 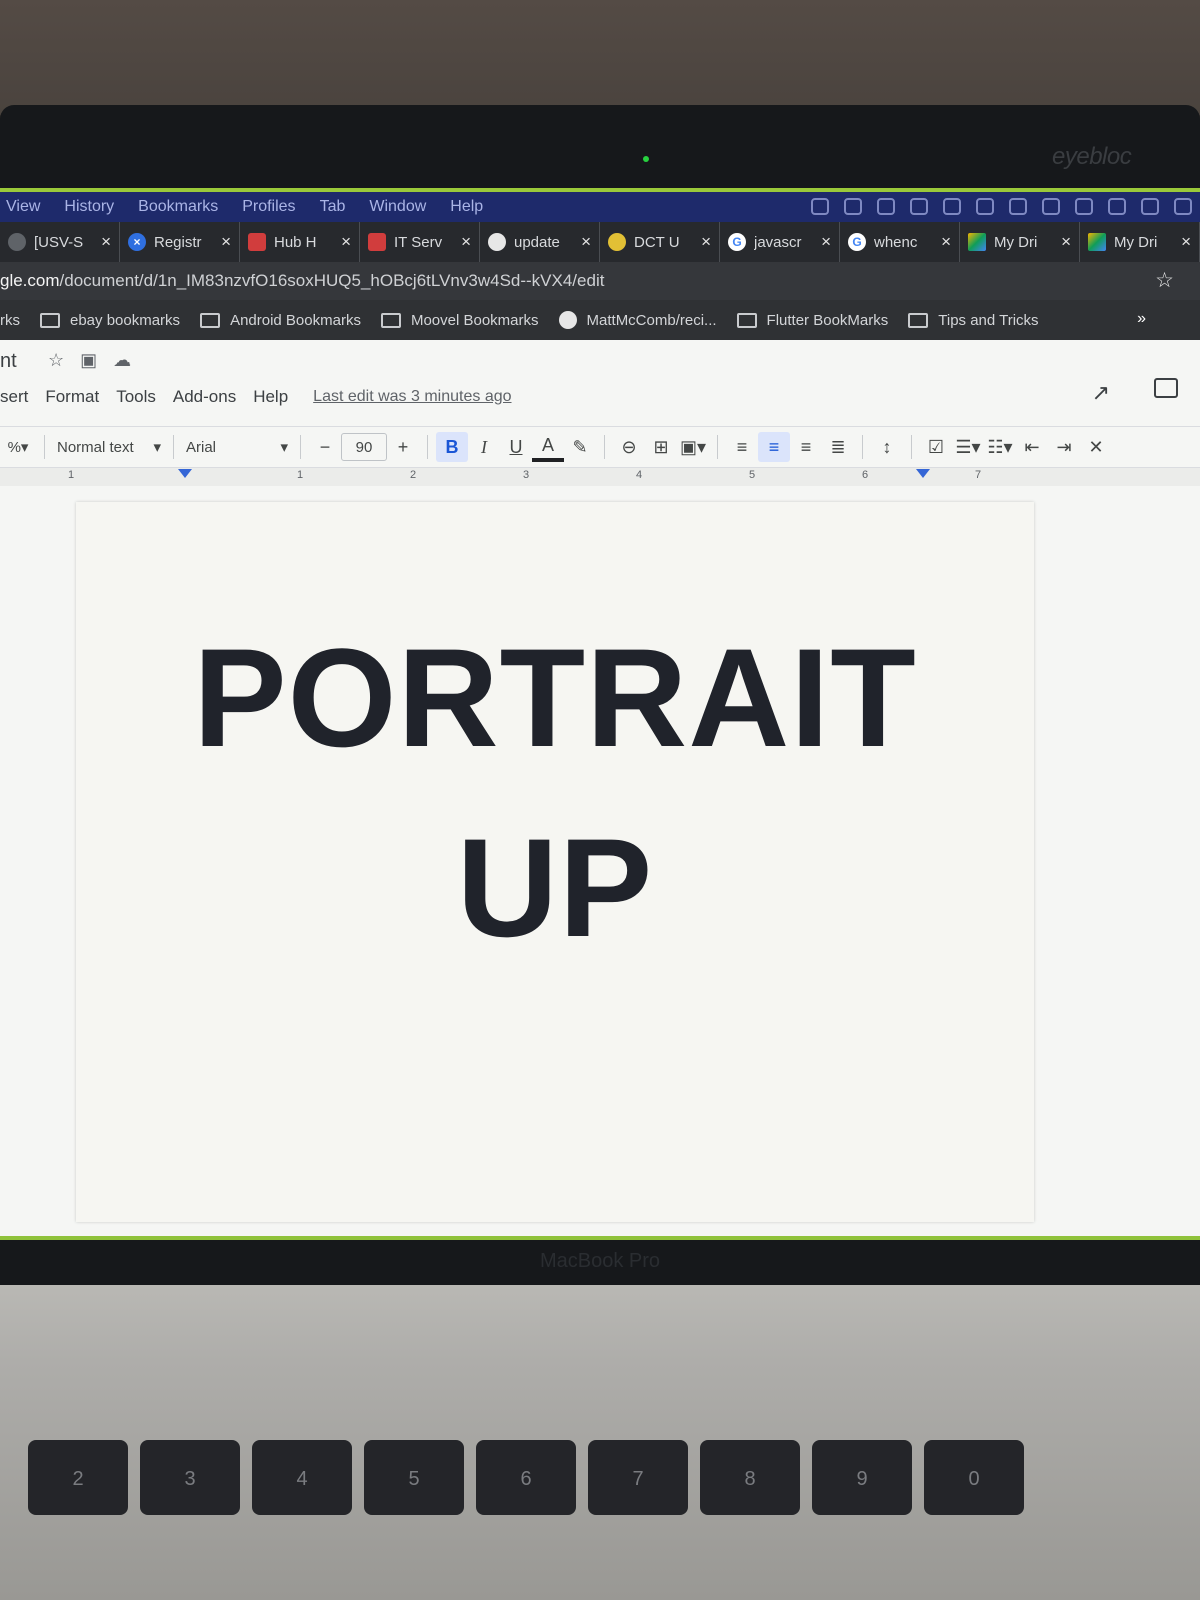 I want to click on wifi-icon, so click(x=1117, y=206).